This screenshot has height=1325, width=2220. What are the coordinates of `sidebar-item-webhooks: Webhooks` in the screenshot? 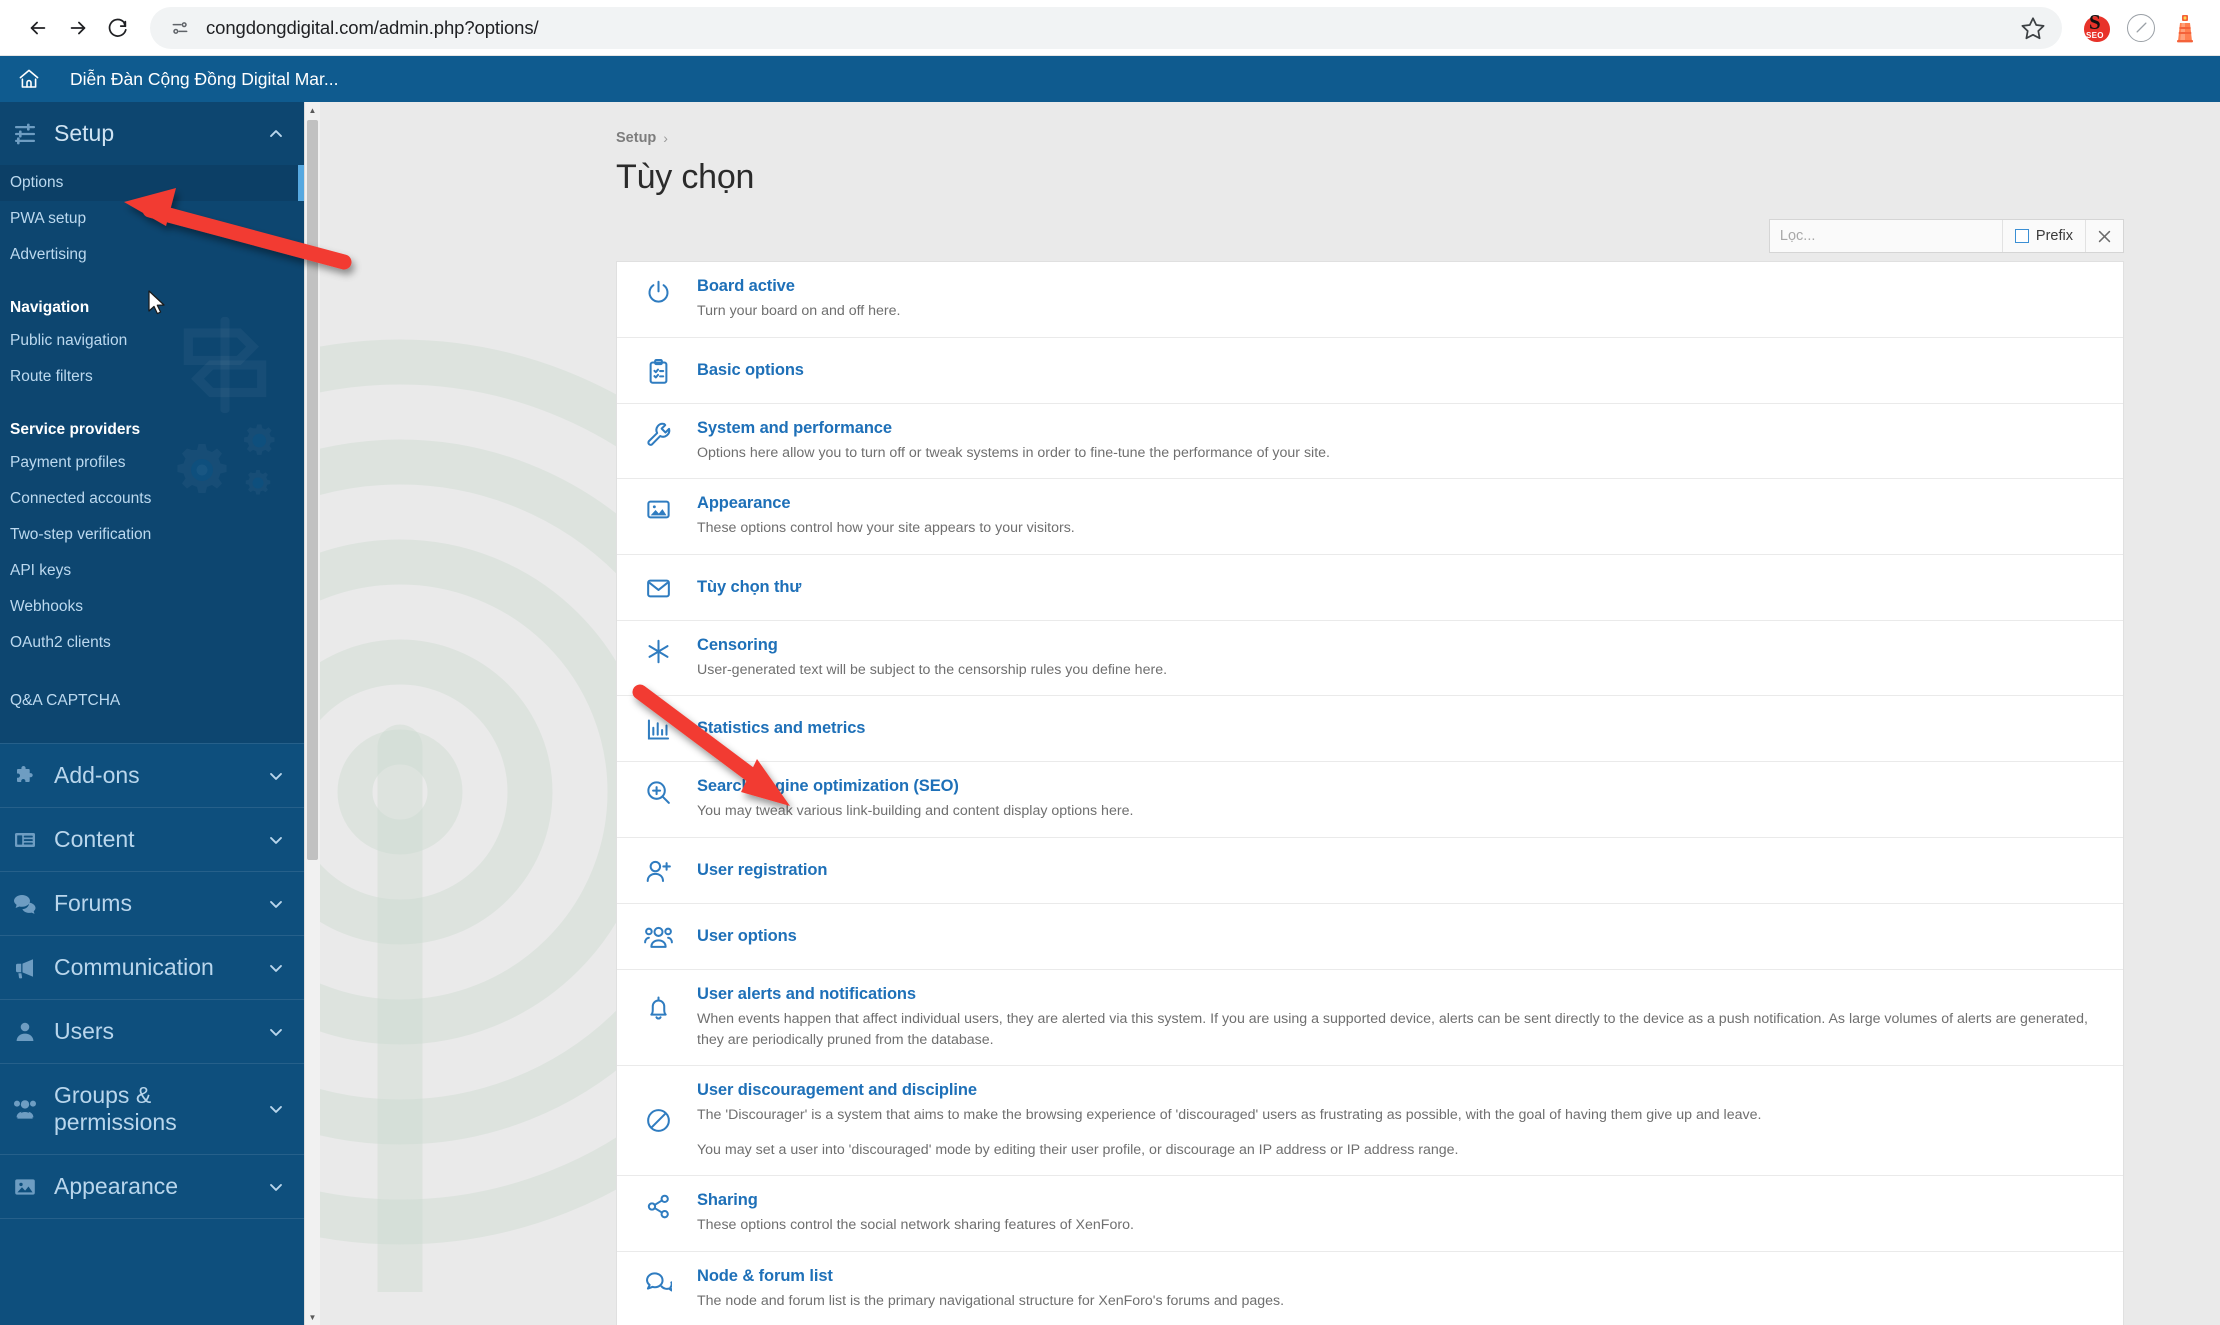 It's located at (152, 607).